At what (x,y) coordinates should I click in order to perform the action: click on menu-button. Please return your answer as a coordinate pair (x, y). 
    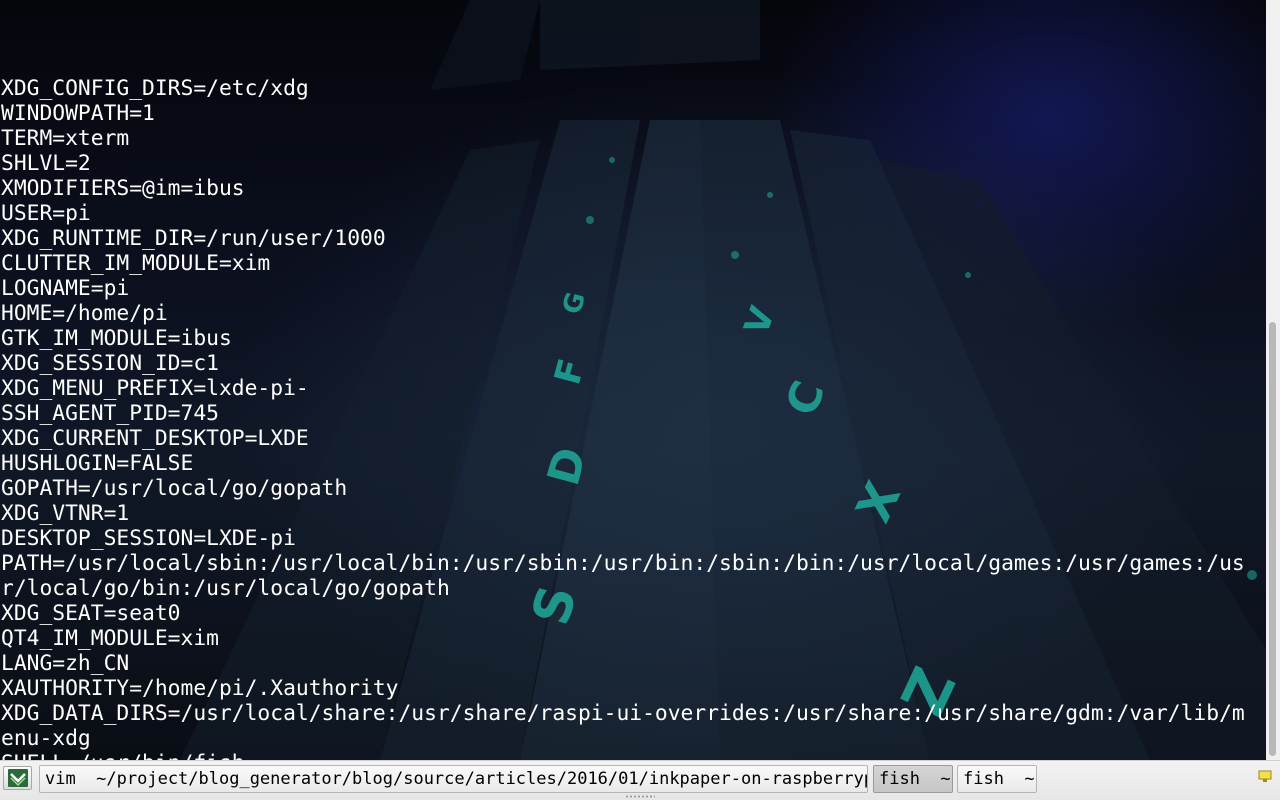
    Looking at the image, I should click on (17, 778).